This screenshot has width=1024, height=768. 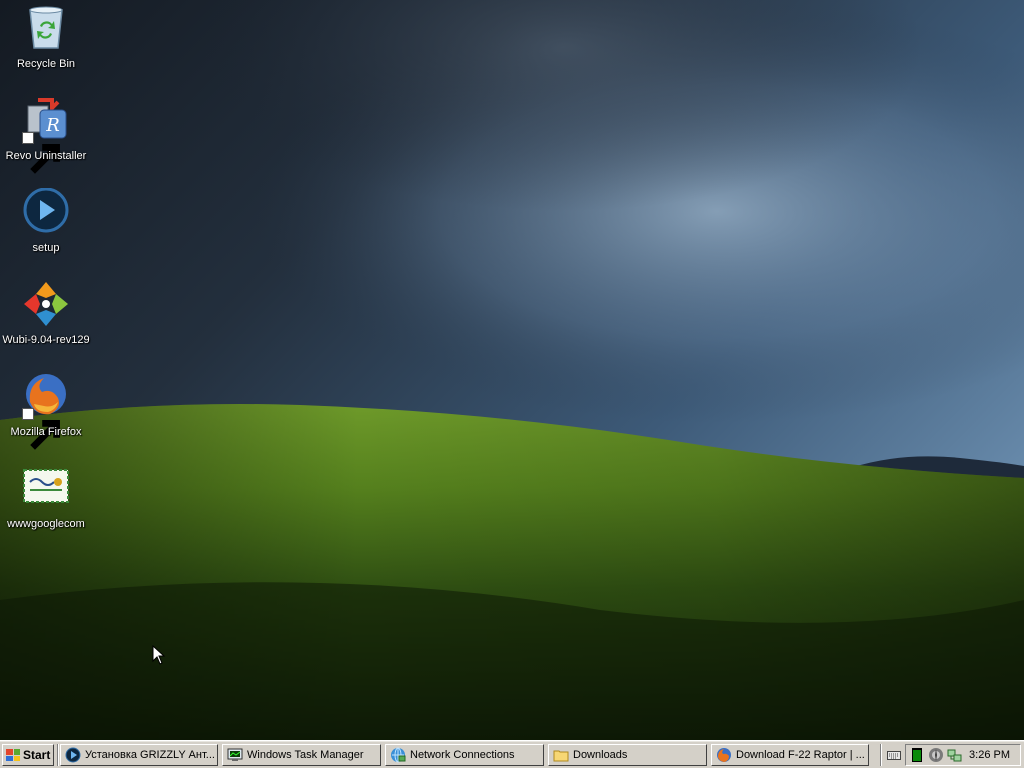 I want to click on tray-clock: 3:26 PM, so click(x=989, y=755).